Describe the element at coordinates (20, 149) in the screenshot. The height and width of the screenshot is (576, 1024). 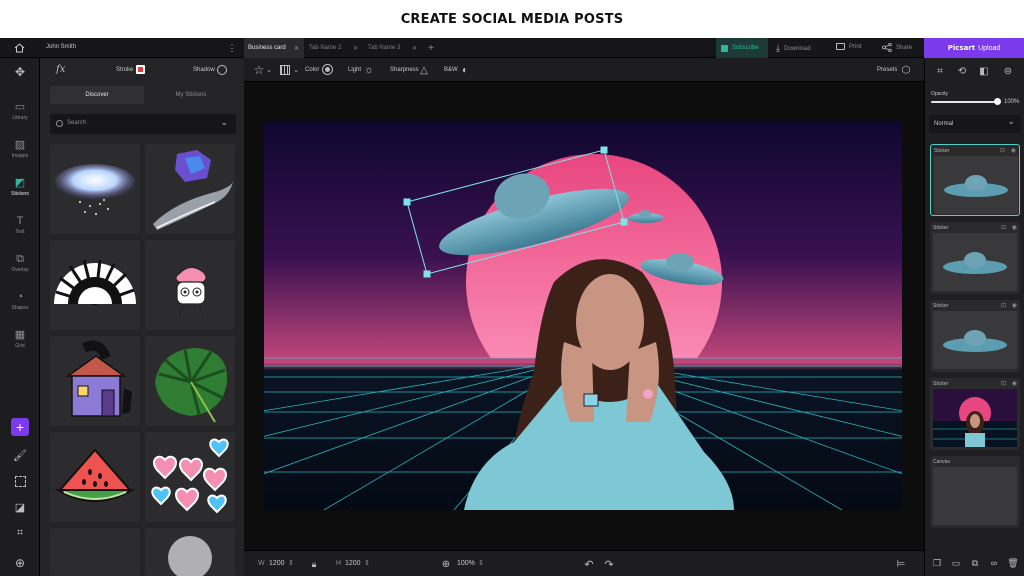
I see `rail-item-images: ▨ Images` at that location.